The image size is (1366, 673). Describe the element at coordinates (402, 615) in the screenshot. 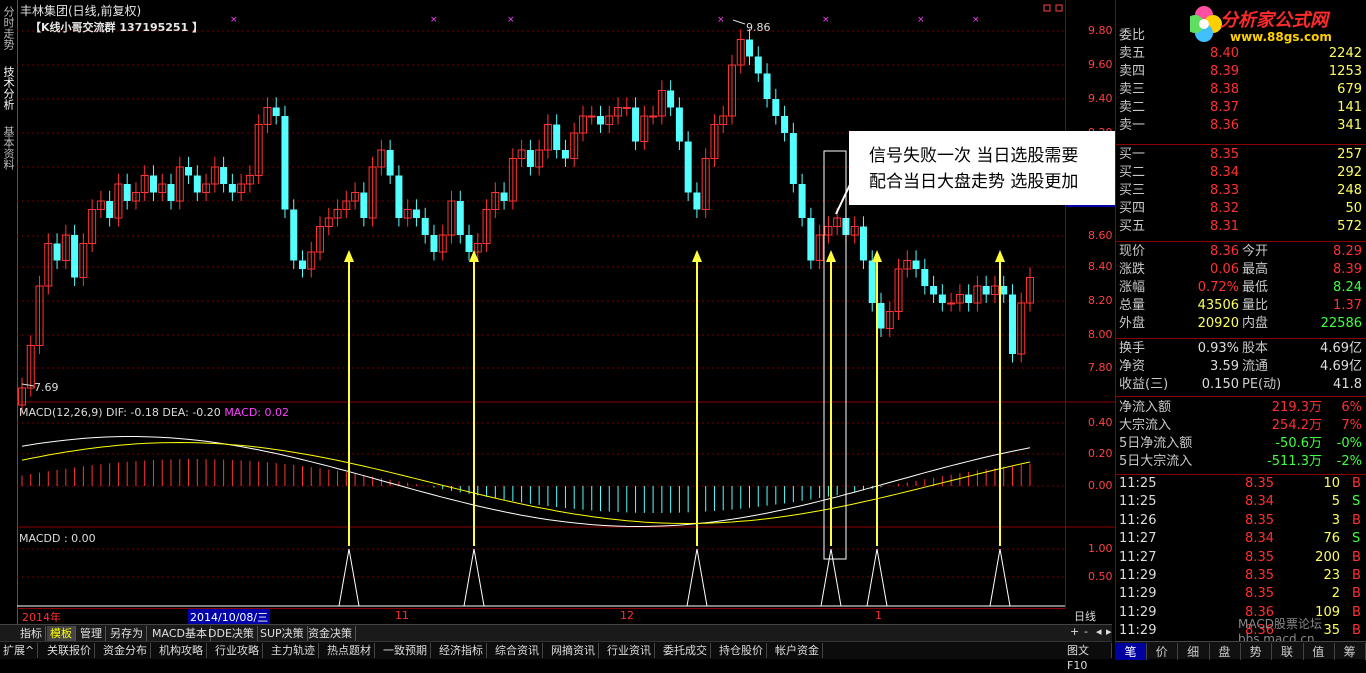

I see `date-month-11: 11` at that location.